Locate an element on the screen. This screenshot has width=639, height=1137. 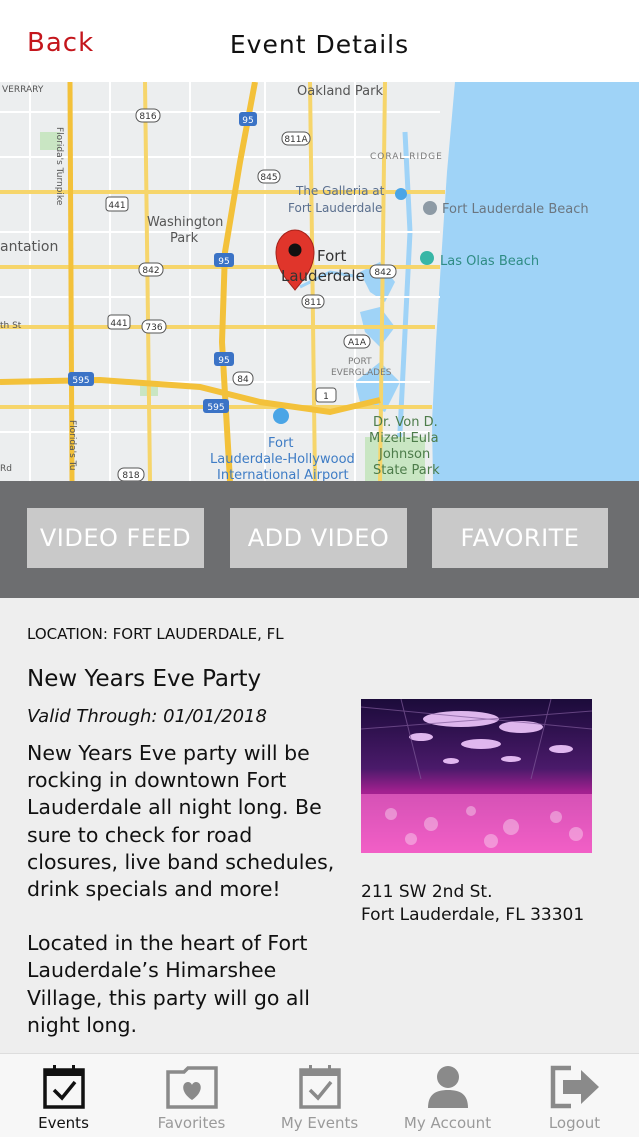
svg-text: 84 is located at coordinates (243, 380).